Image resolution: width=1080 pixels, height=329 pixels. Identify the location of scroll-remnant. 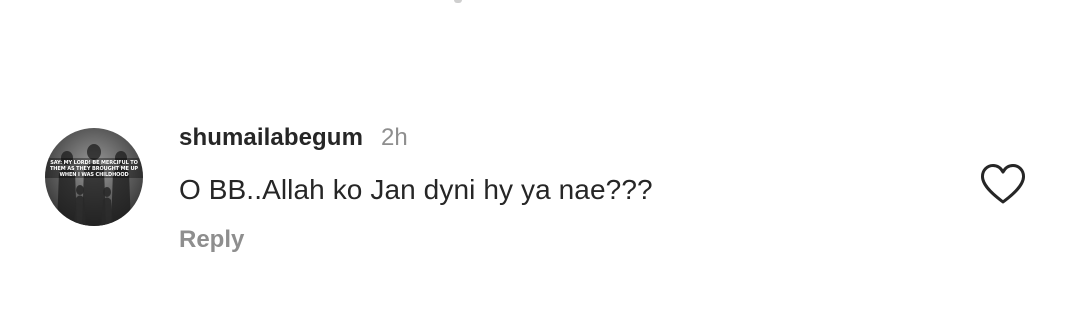
(458, 1).